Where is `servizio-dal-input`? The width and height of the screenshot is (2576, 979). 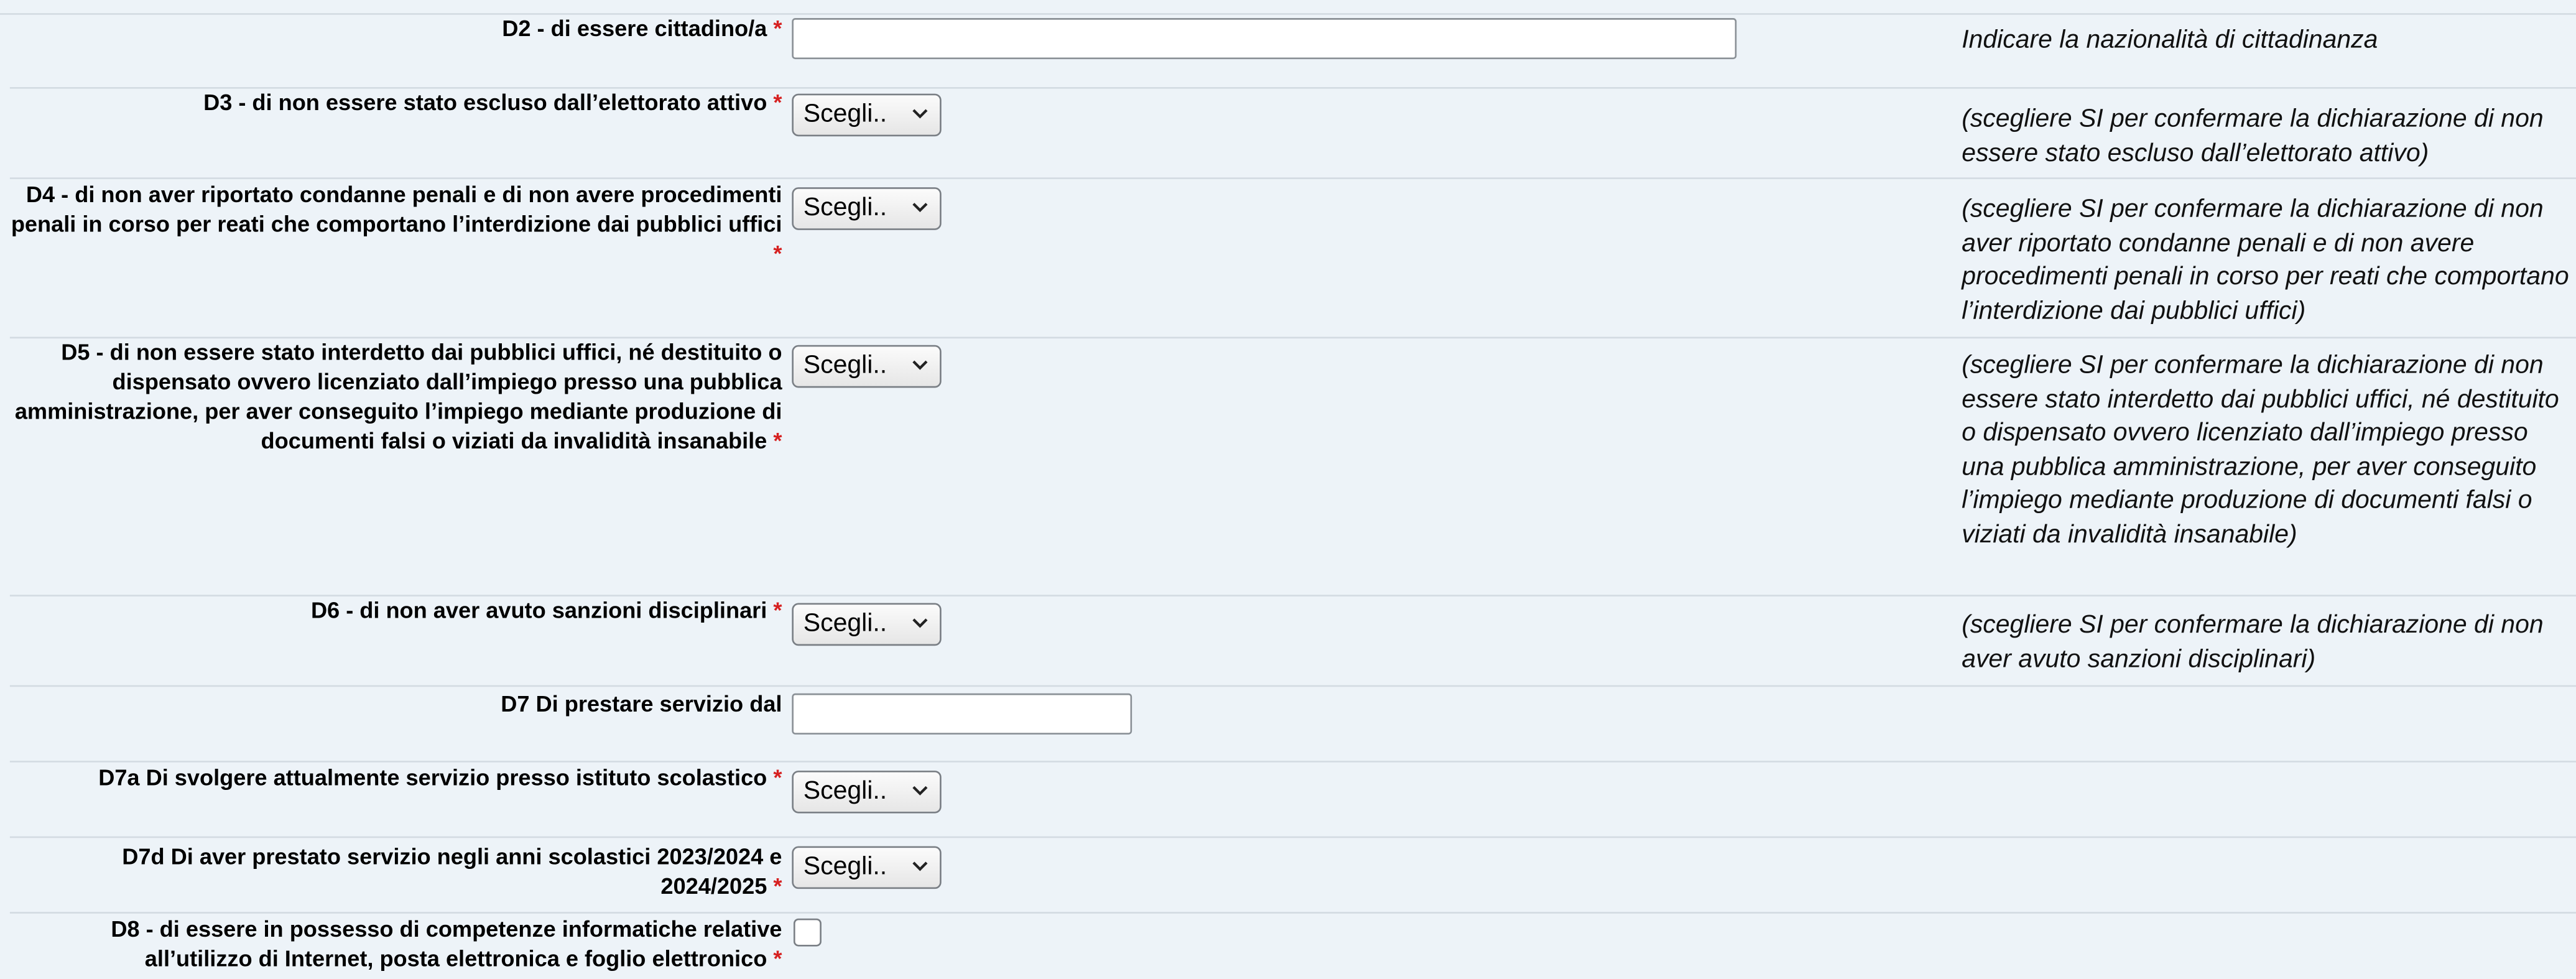 servizio-dal-input is located at coordinates (963, 714).